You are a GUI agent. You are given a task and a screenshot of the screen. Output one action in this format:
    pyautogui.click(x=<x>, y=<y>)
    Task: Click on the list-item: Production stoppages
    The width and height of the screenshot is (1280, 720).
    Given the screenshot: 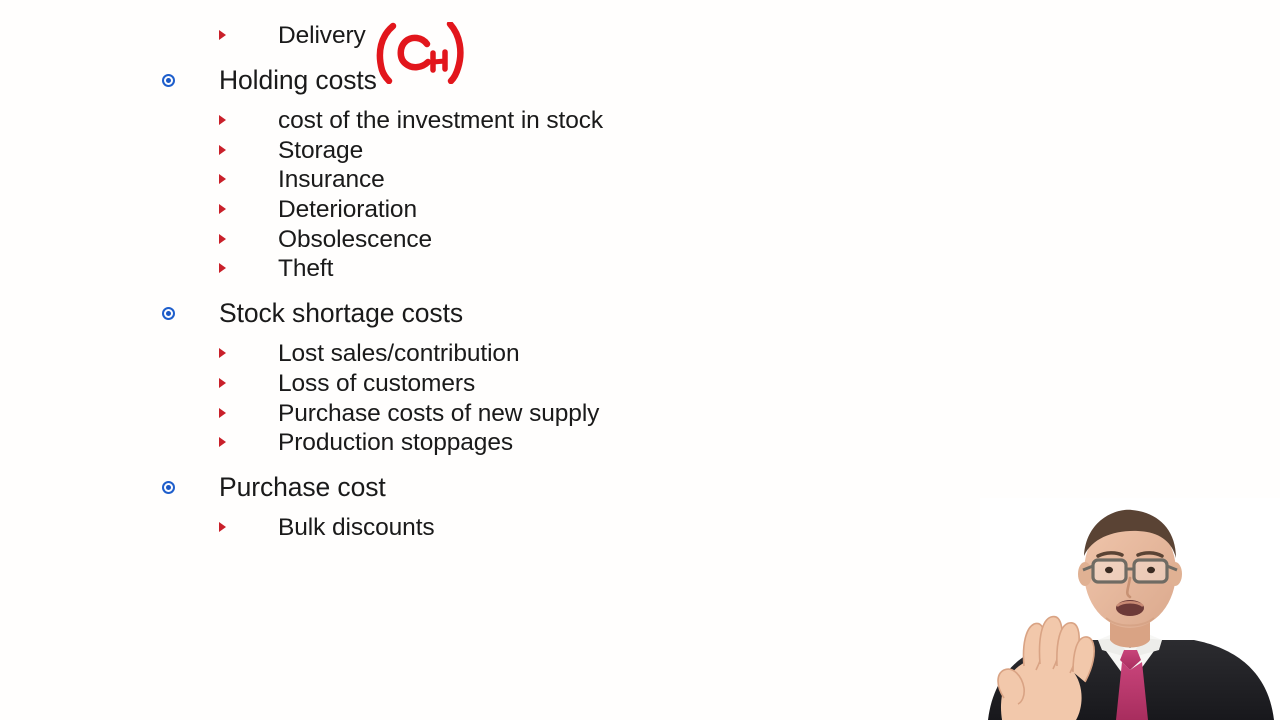 What is the action you would take?
    pyautogui.click(x=364, y=443)
    